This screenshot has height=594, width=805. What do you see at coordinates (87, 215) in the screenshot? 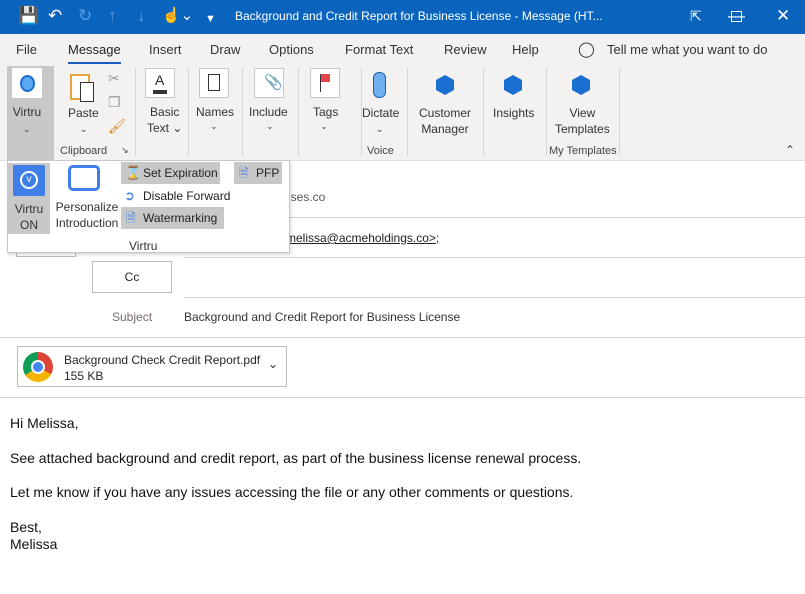
I see `personalize-introduction-button: Personalize Introduction` at bounding box center [87, 215].